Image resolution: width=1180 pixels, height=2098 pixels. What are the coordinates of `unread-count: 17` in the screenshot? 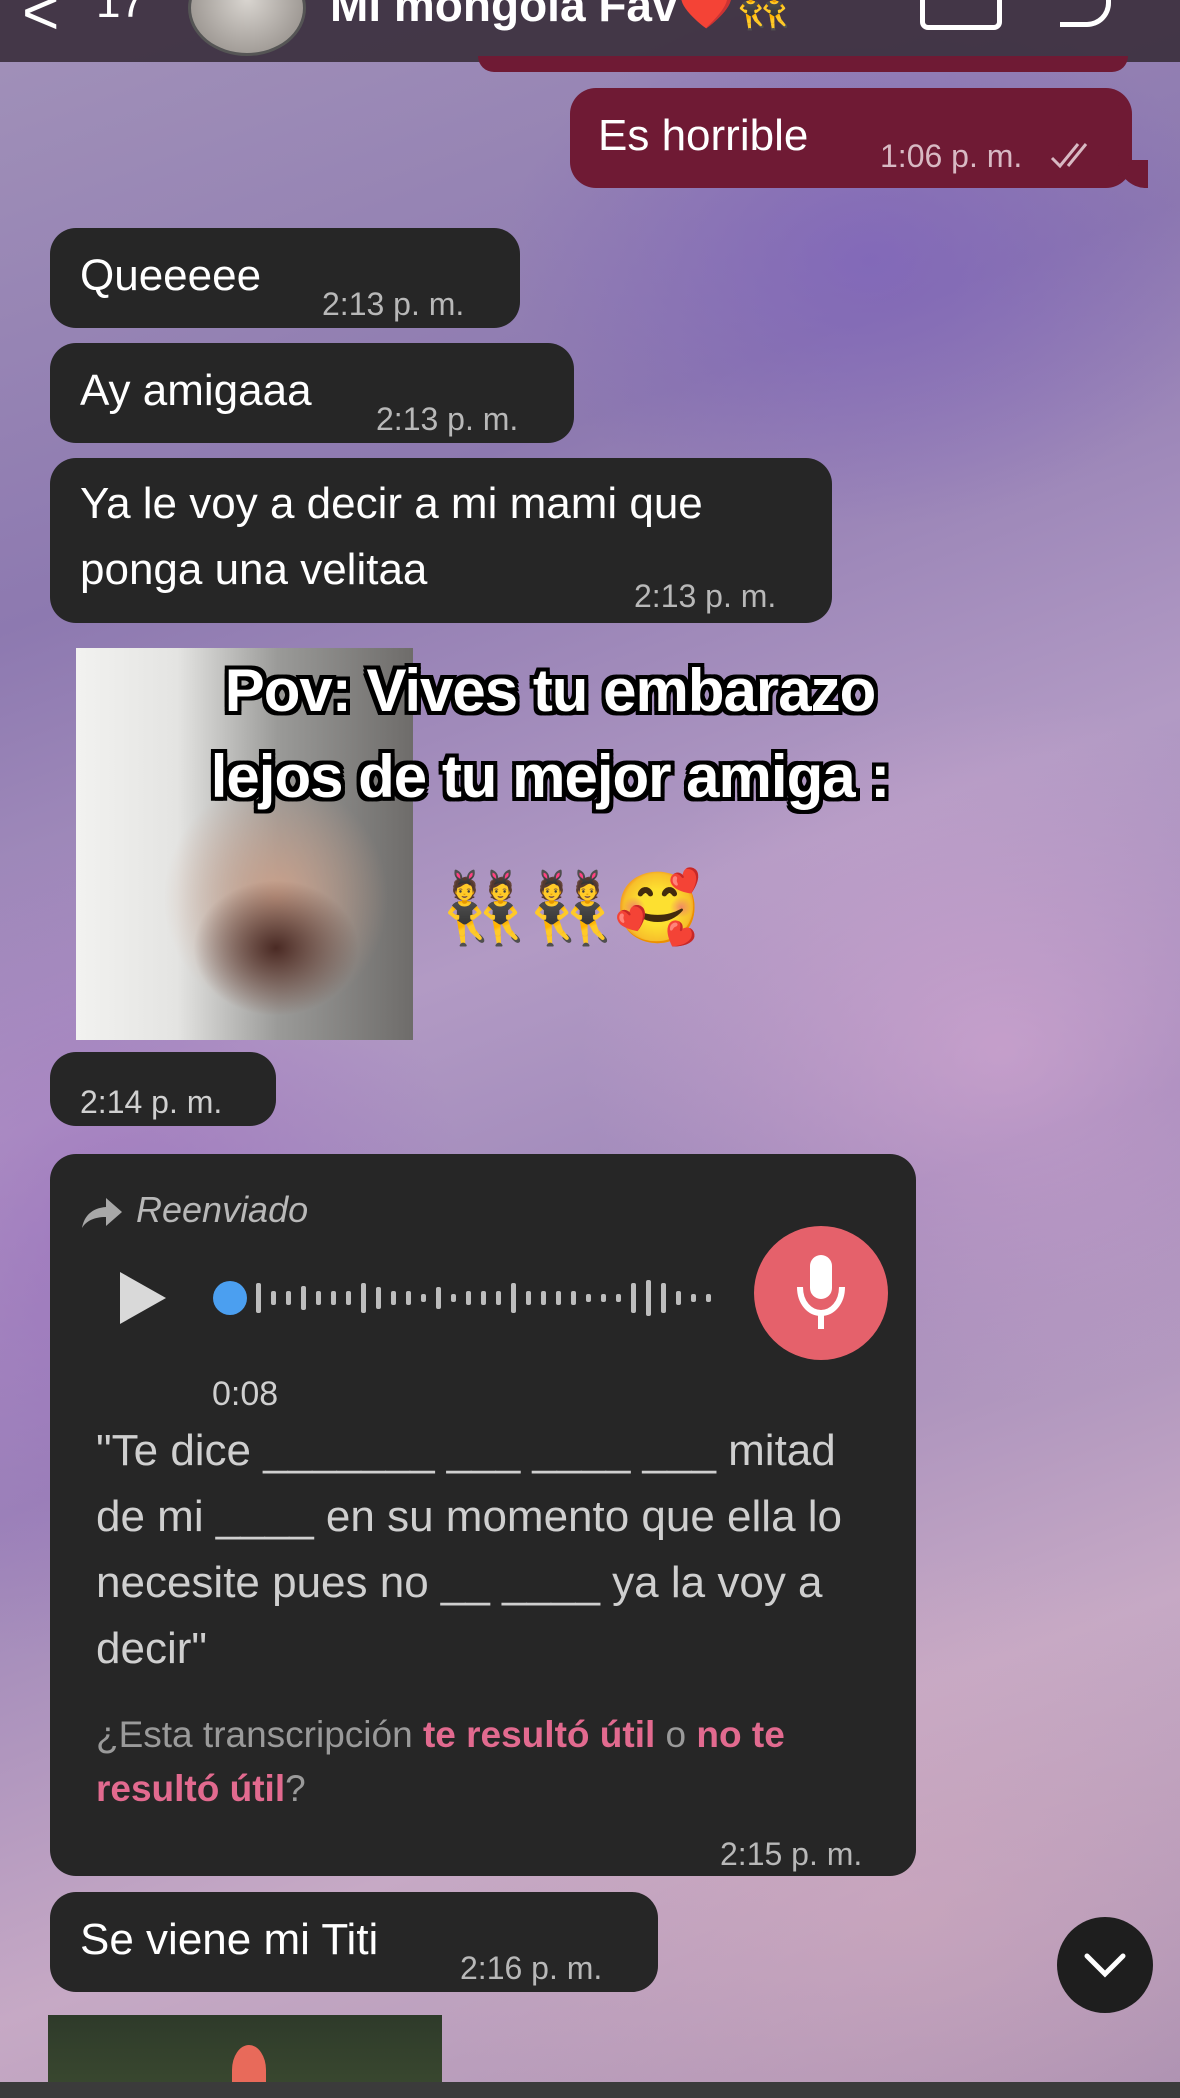 It's located at (120, 13).